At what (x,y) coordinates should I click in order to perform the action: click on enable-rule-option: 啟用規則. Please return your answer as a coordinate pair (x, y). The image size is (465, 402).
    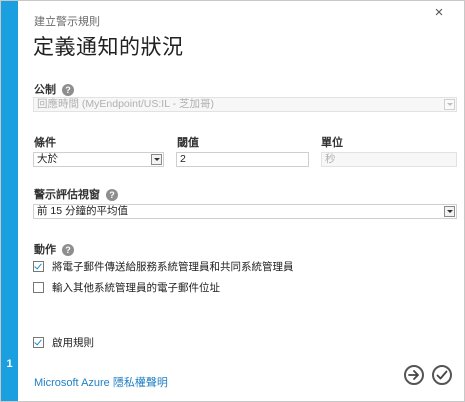
    Looking at the image, I should click on (63, 343).